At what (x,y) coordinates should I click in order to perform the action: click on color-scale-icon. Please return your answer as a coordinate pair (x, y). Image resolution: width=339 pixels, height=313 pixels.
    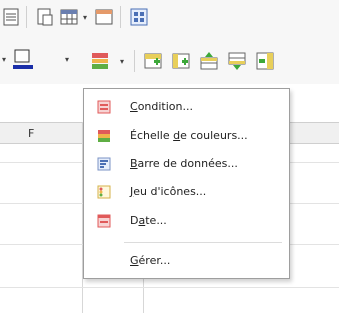
    Looking at the image, I should click on (104, 136).